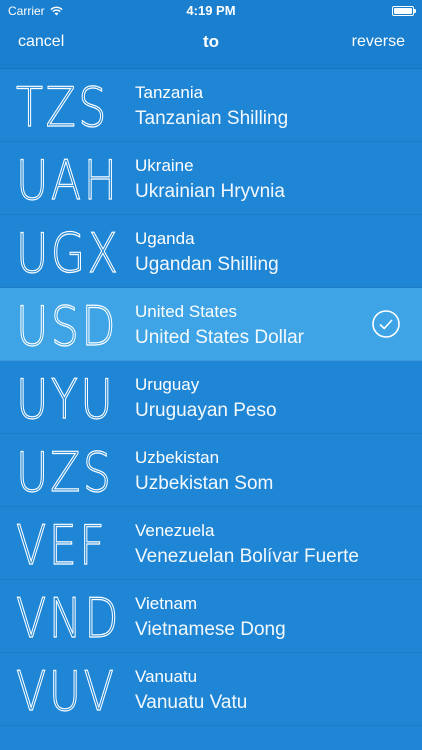 Image resolution: width=422 pixels, height=750 pixels. Describe the element at coordinates (66, 691) in the screenshot. I see `currency-code: VUV` at that location.